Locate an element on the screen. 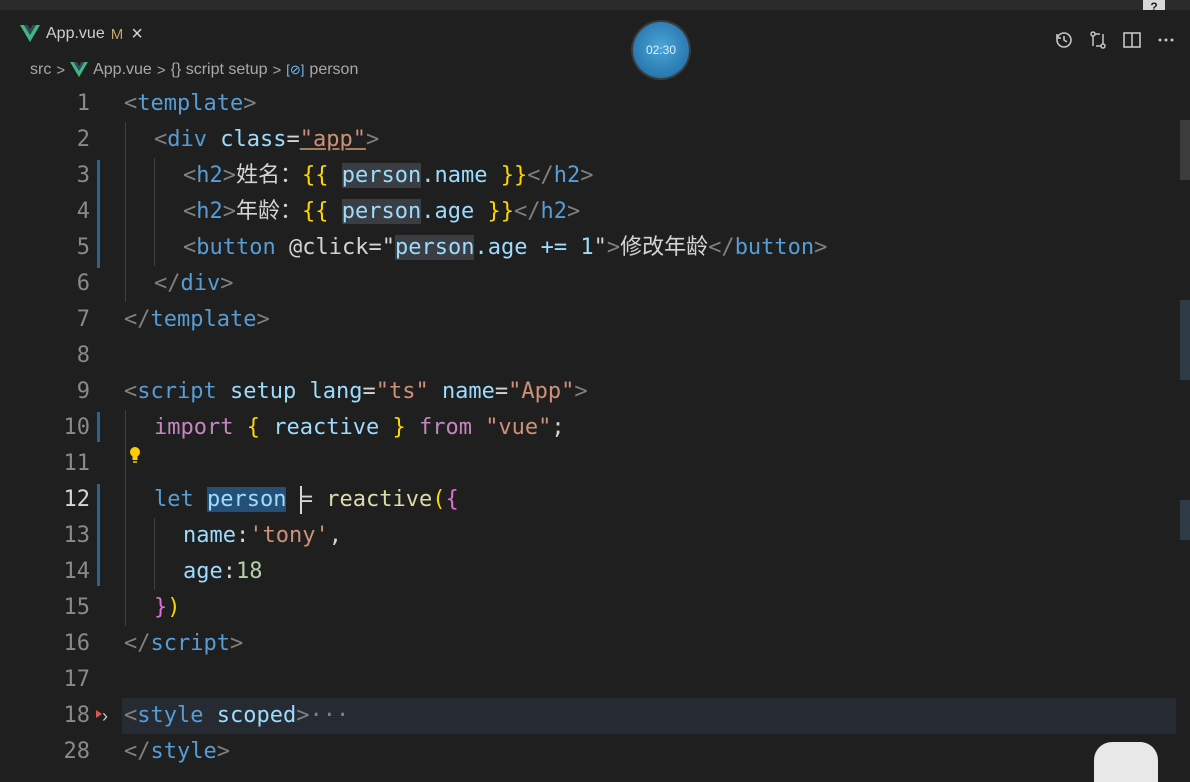 The width and height of the screenshot is (1190, 782). line-number: 12 is located at coordinates (77, 499).